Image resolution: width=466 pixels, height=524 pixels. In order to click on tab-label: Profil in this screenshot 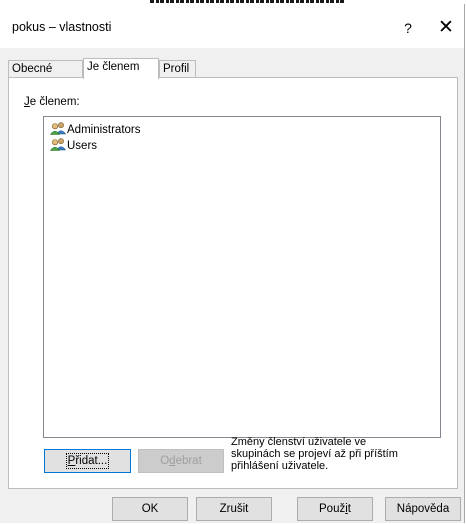, I will do `click(176, 69)`.